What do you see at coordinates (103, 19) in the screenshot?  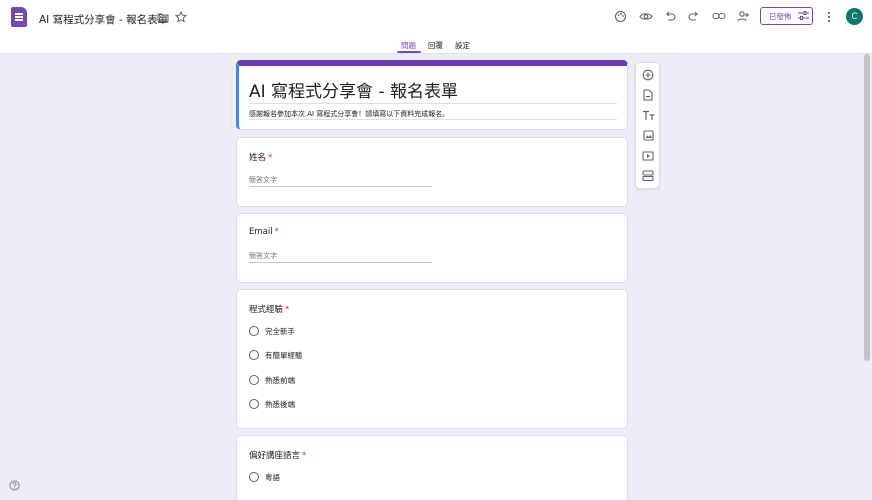 I see `document-title: AI 寫程式分享會 - 報名表單` at bounding box center [103, 19].